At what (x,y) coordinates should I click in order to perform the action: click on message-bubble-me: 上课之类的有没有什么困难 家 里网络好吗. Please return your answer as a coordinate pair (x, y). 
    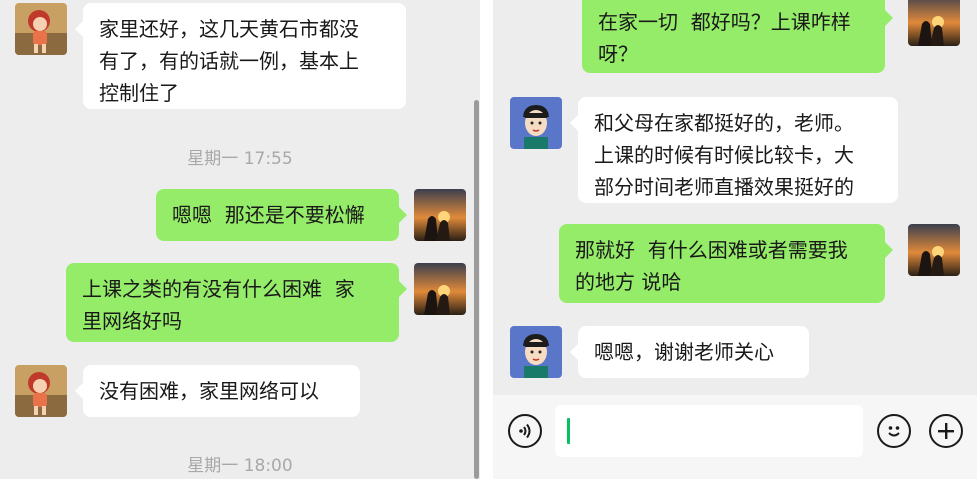
    Looking at the image, I should click on (236, 302).